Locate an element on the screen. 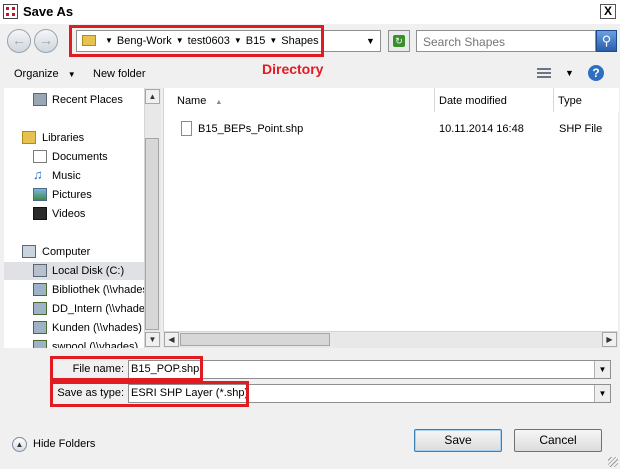 The image size is (620, 469). sidebar-item-label: Music is located at coordinates (66, 176).